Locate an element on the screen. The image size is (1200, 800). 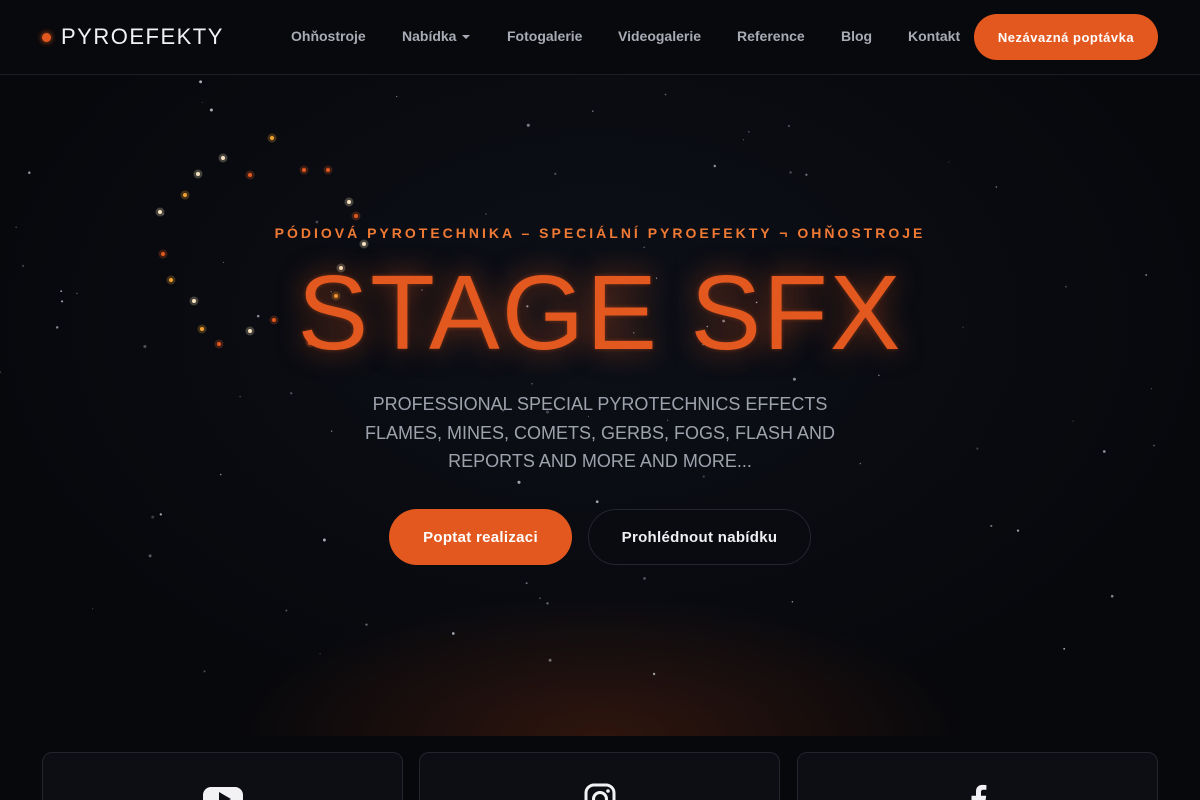
chevron-down-icon is located at coordinates (466, 37).